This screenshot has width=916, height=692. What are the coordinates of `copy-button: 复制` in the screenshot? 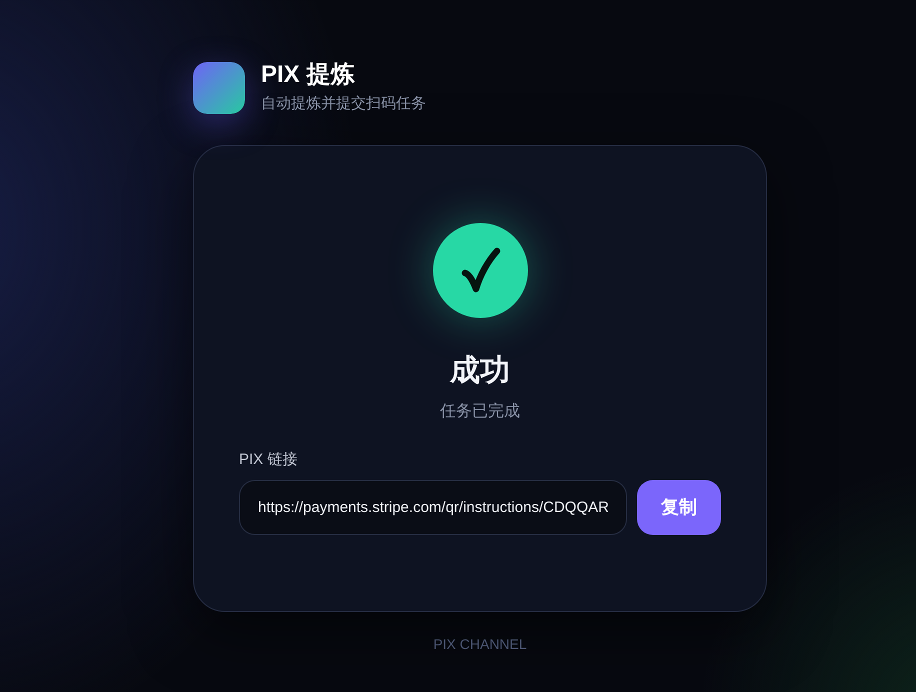 It's located at (679, 507).